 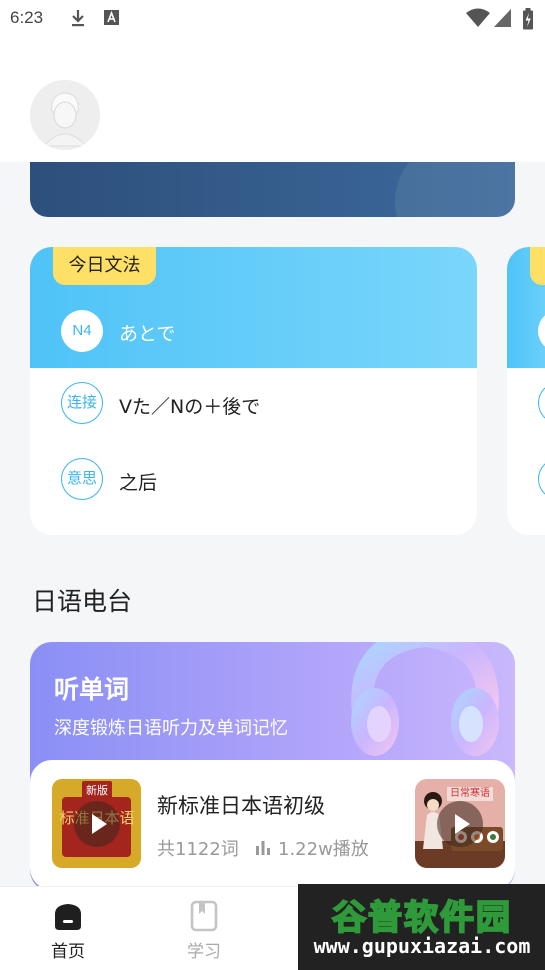 What do you see at coordinates (171, 728) in the screenshot?
I see `radio-card-subtitle: 深度锻炼日语听力及单词记忆` at bounding box center [171, 728].